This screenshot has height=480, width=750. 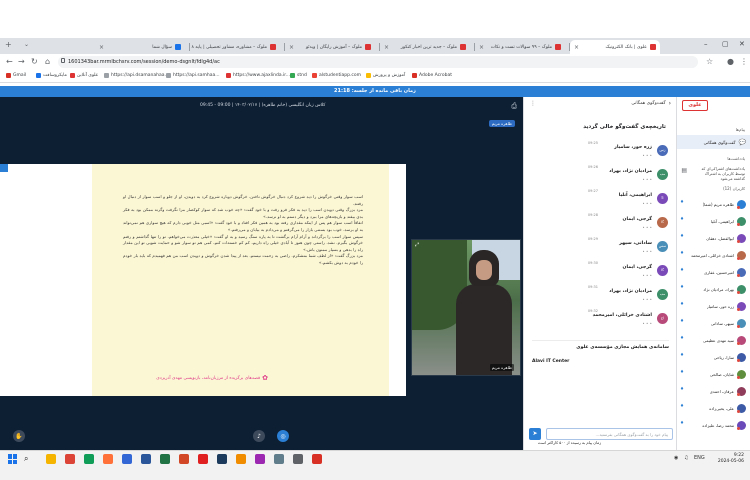 What do you see at coordinates (535, 434) in the screenshot?
I see `send-icon: ➤` at bounding box center [535, 434].